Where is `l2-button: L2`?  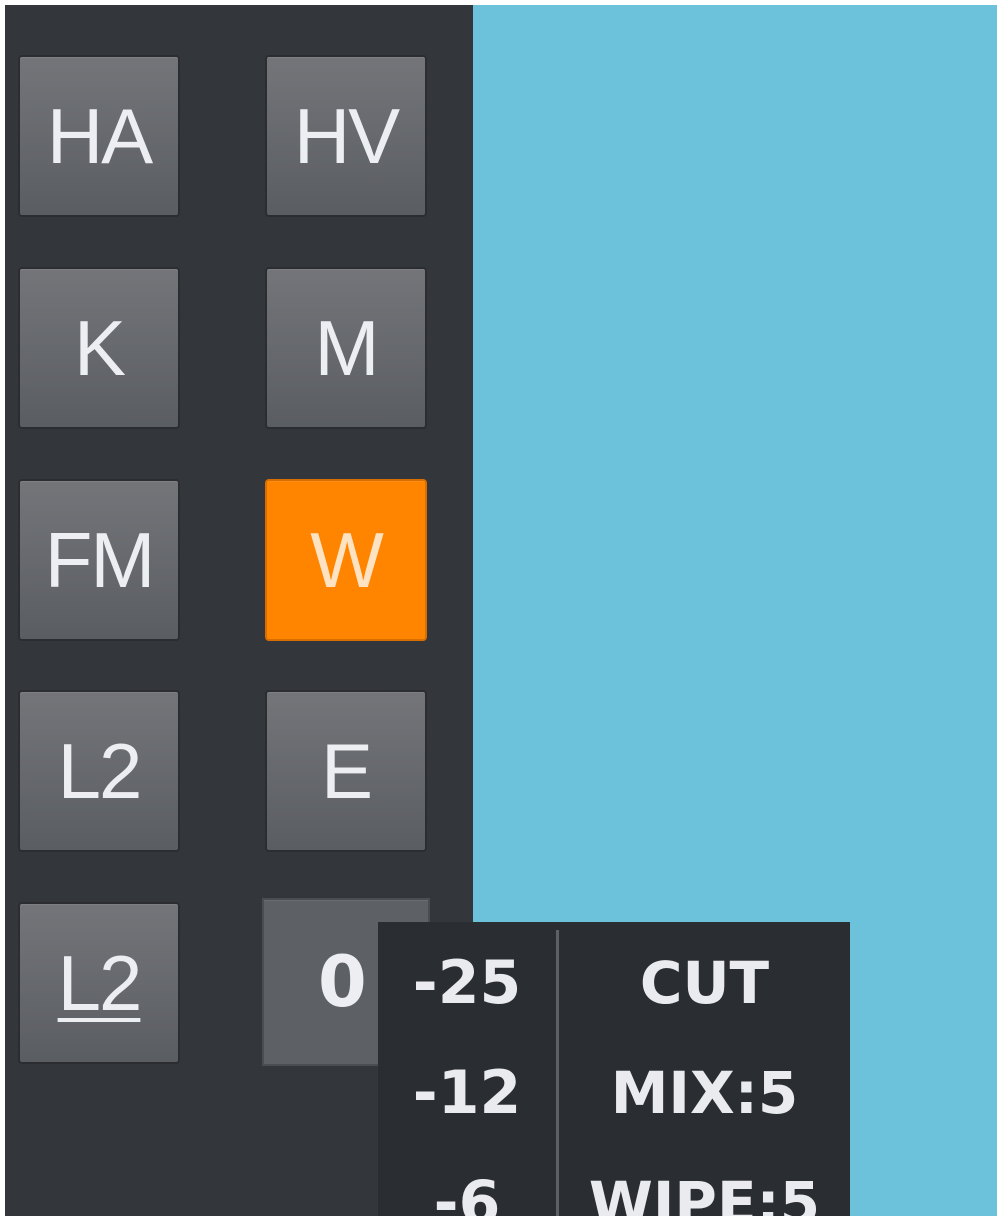 l2-button: L2 is located at coordinates (99, 771).